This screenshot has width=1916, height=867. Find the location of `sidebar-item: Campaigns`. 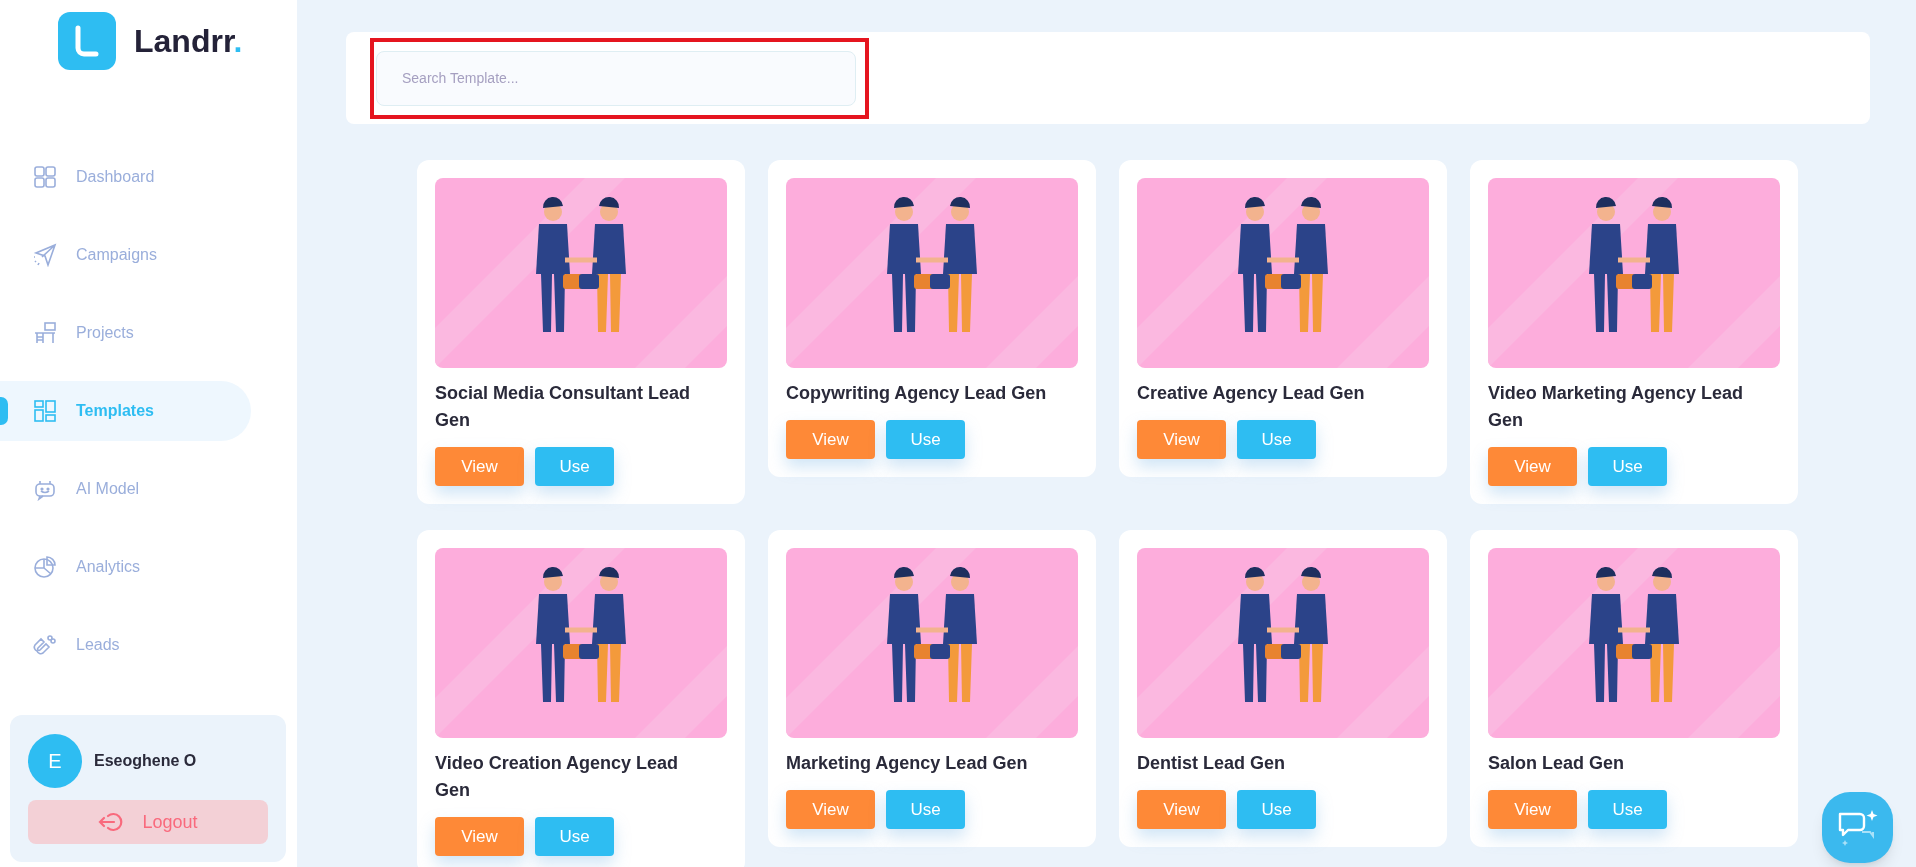

sidebar-item: Campaigns is located at coordinates (125, 255).